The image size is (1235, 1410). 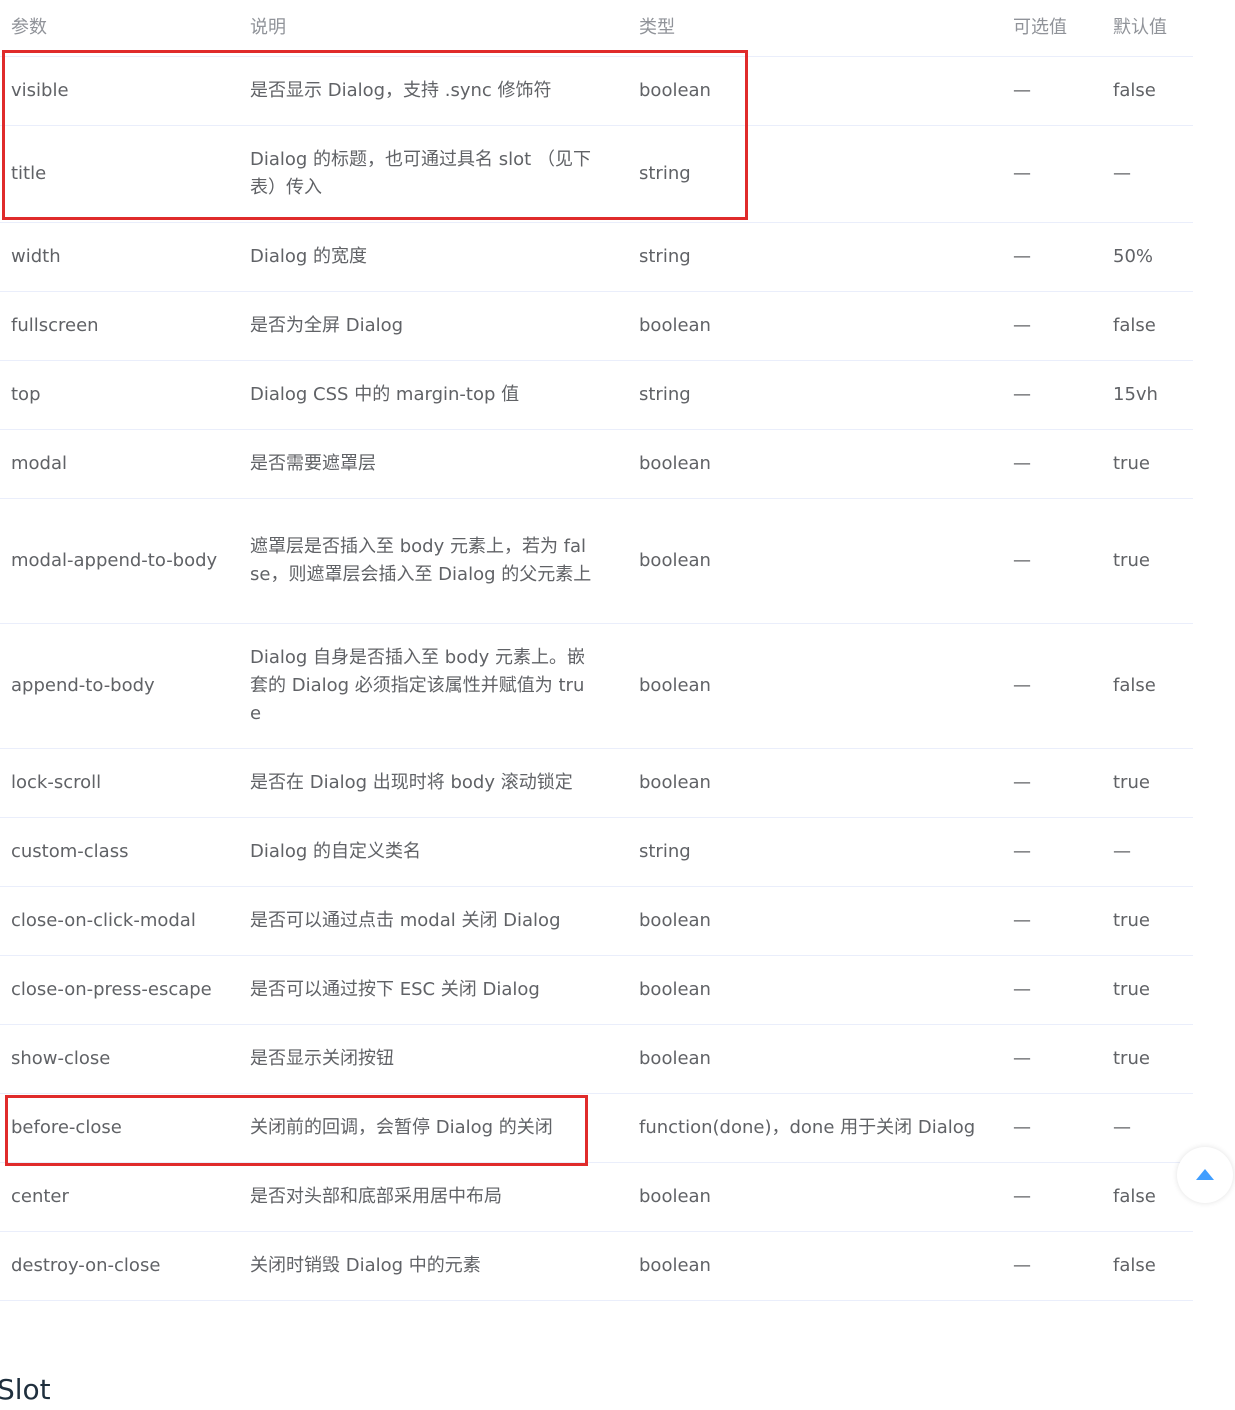 I want to click on back-to-top-button, so click(x=1205, y=1175).